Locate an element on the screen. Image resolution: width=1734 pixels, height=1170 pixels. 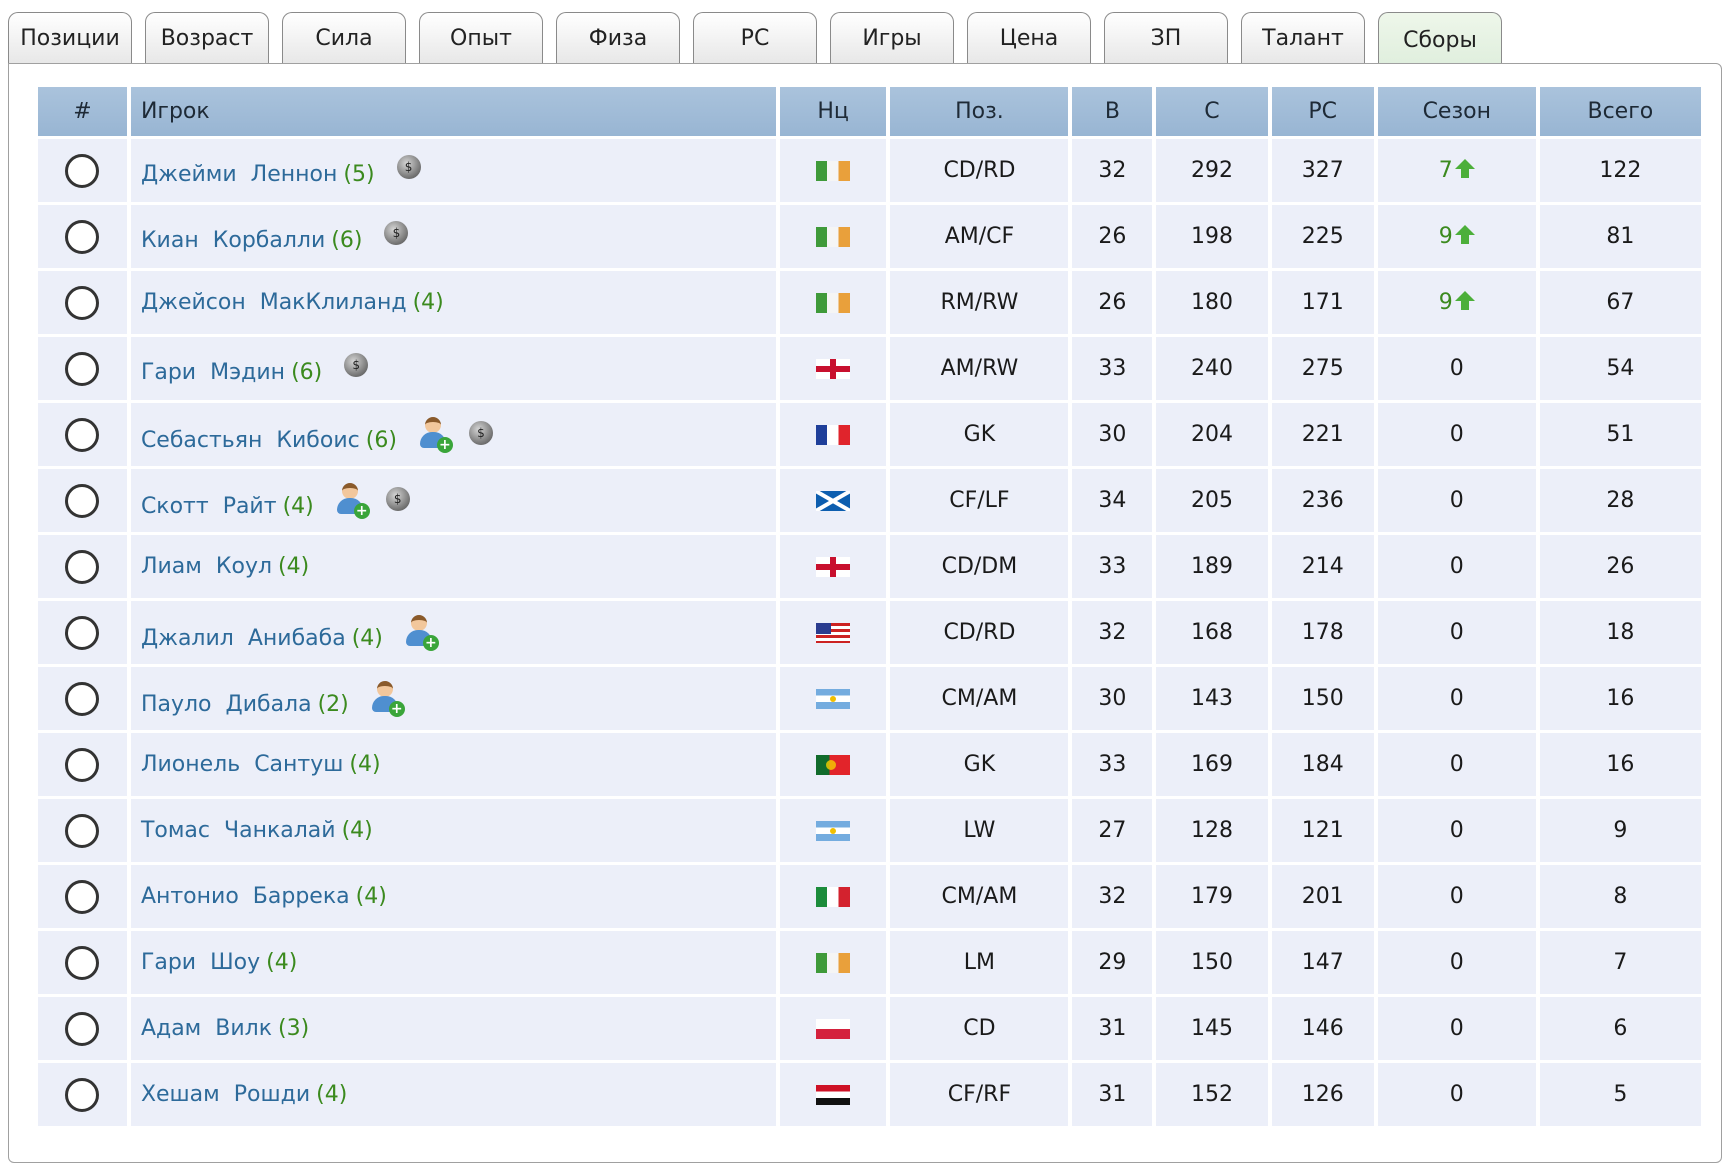
player-last-name: Чанкалай is located at coordinates (280, 830).